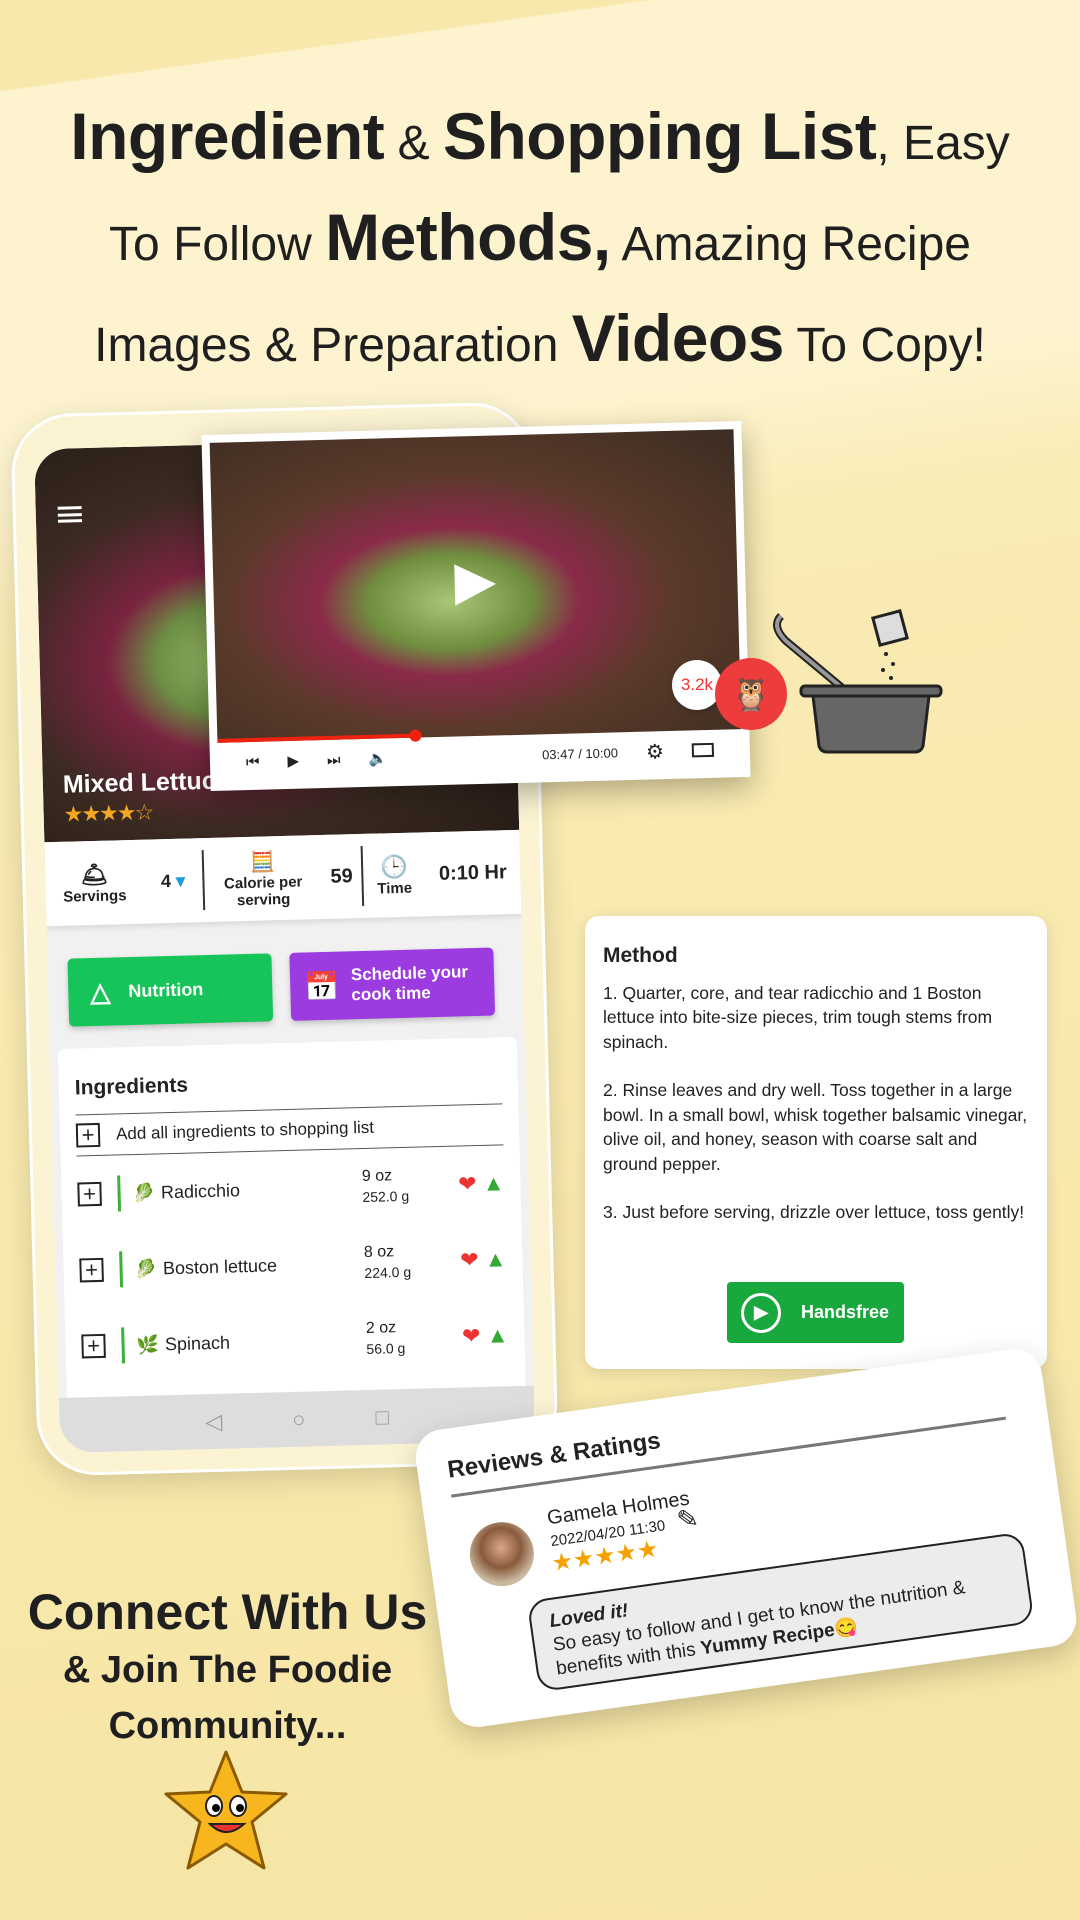 This screenshot has height=1920, width=1080. I want to click on previous-icon: ⏮, so click(253, 761).